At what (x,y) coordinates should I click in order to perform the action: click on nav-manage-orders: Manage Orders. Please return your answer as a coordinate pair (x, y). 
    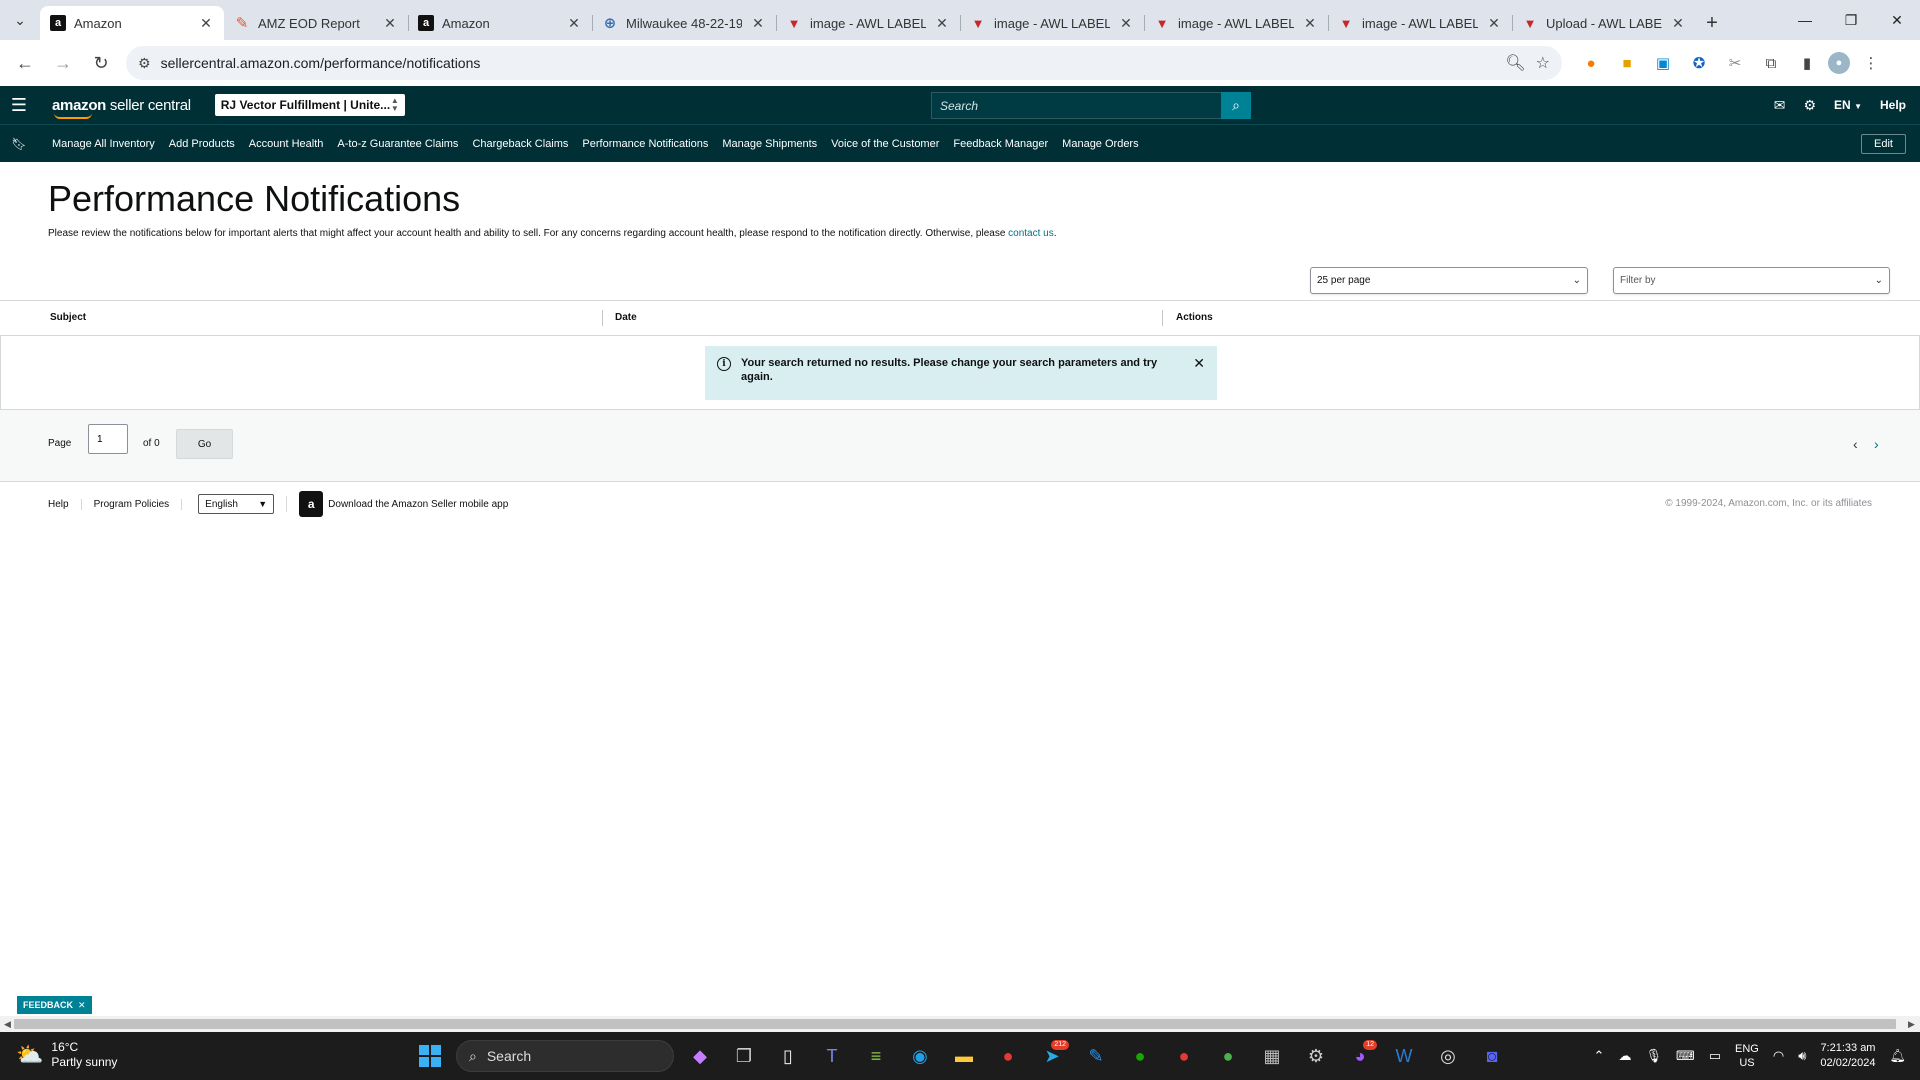
    Looking at the image, I should click on (1100, 144).